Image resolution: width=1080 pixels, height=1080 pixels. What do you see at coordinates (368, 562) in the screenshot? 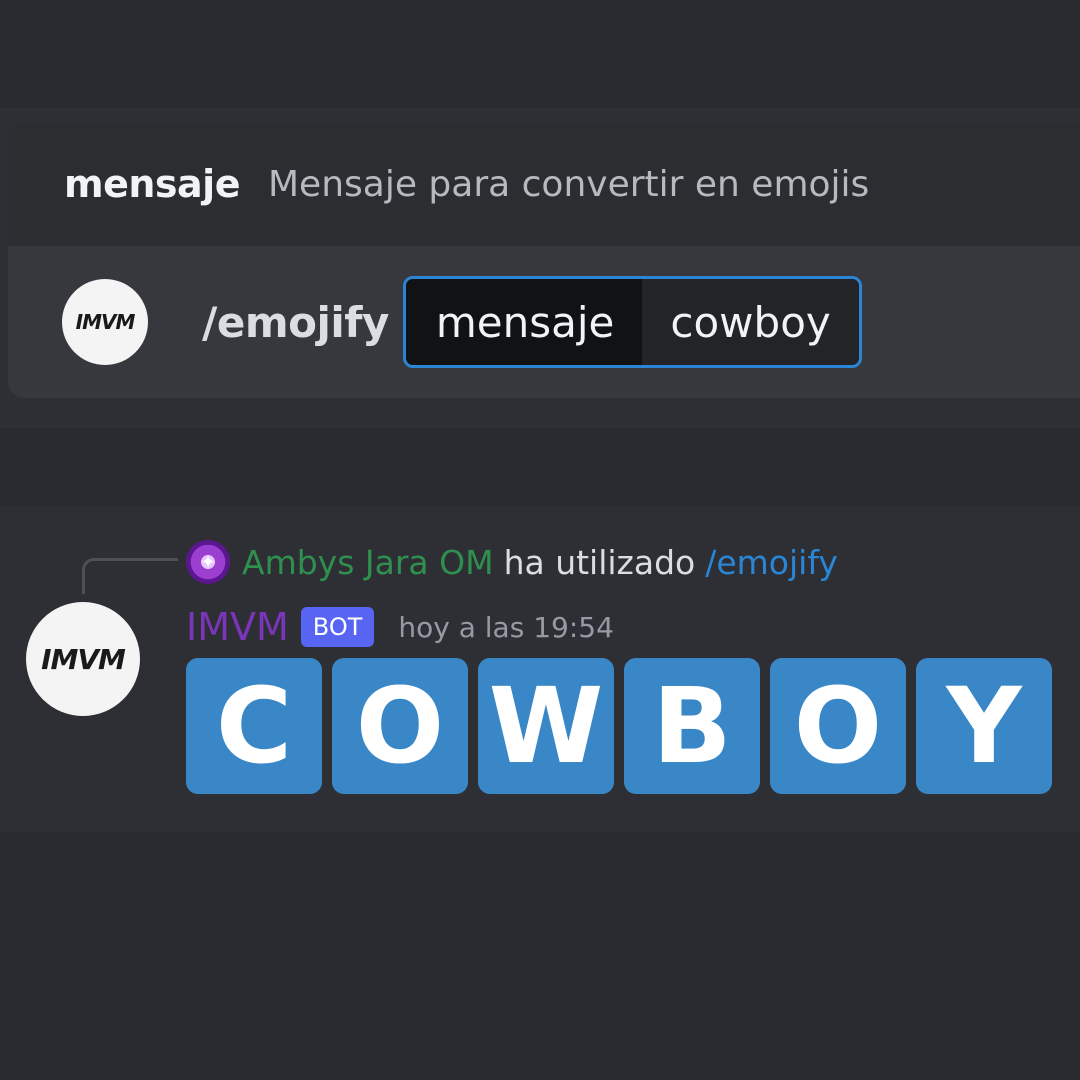
I see `reply-username: Ambys Jara OM` at bounding box center [368, 562].